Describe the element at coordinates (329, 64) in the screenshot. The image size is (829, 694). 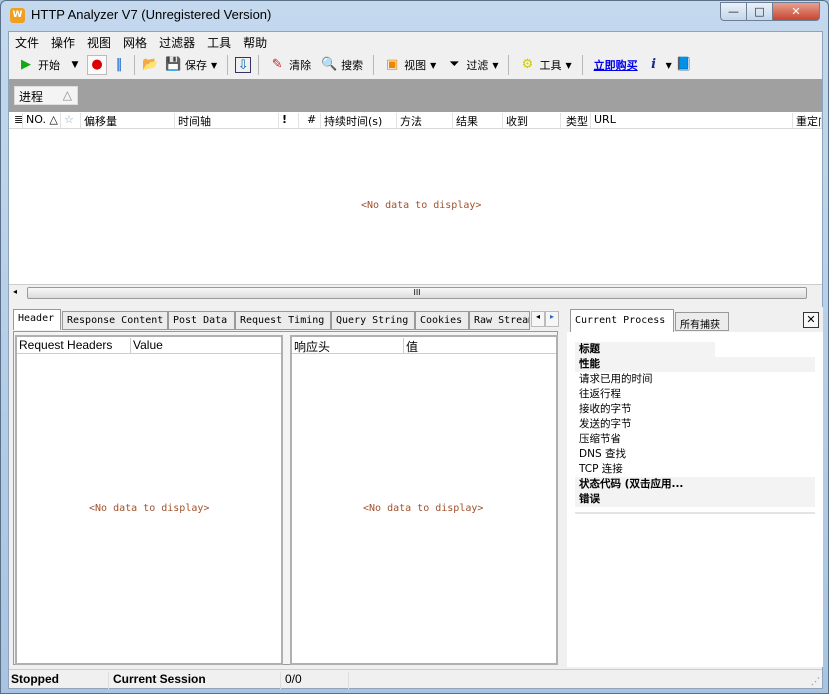
I see `search-icon: 🔍` at that location.